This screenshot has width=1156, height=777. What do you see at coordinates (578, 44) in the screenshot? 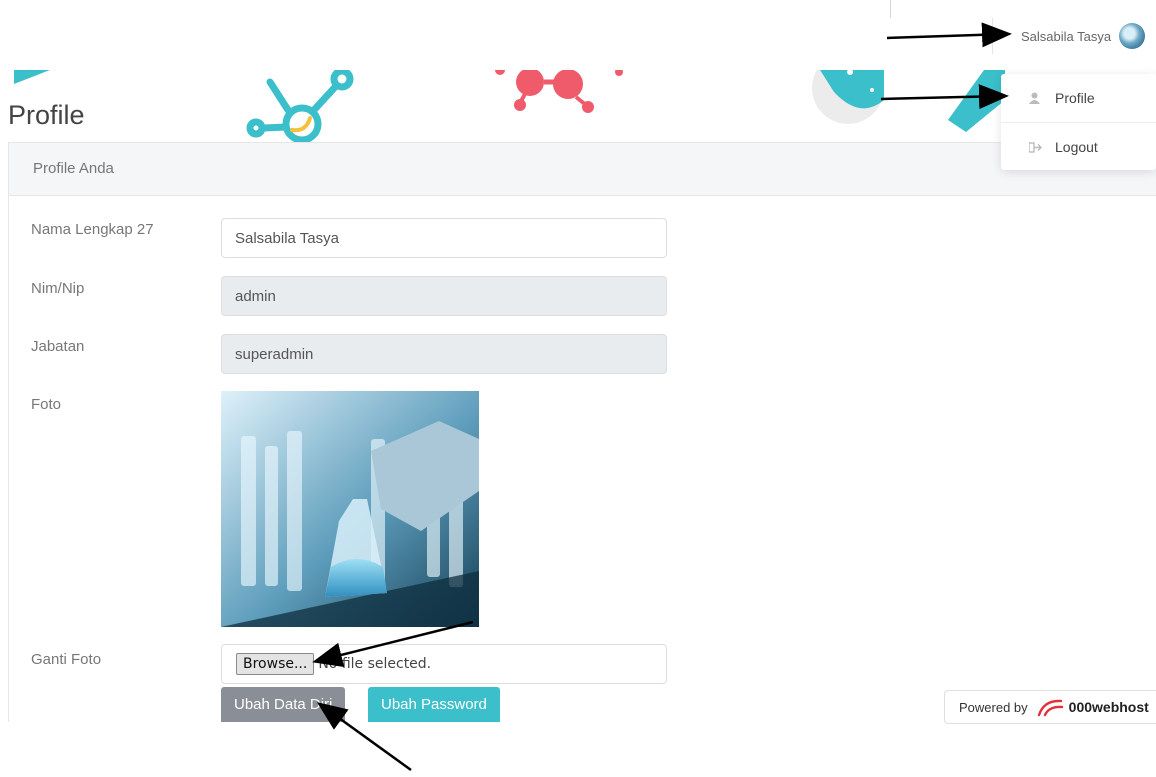
I see `top-navbar` at bounding box center [578, 44].